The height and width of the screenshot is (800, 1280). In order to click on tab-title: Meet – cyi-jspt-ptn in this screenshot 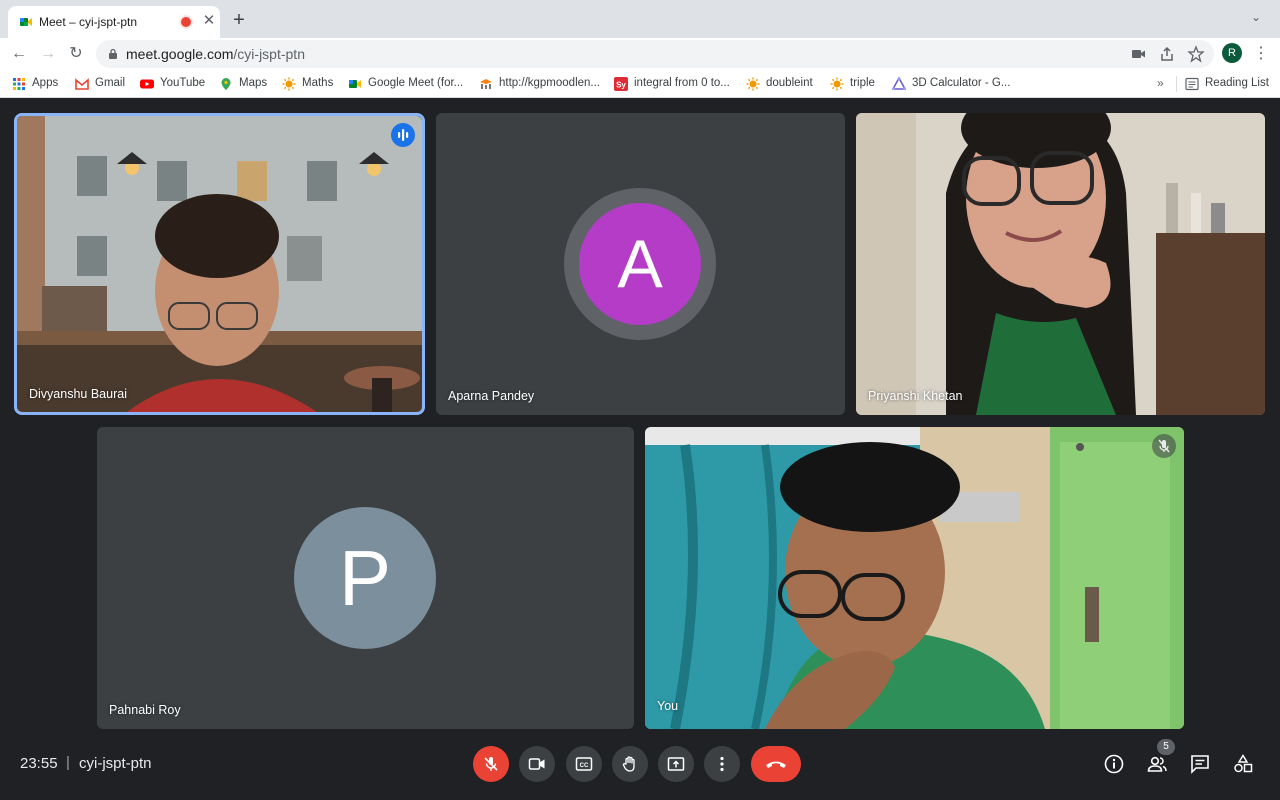, I will do `click(88, 22)`.